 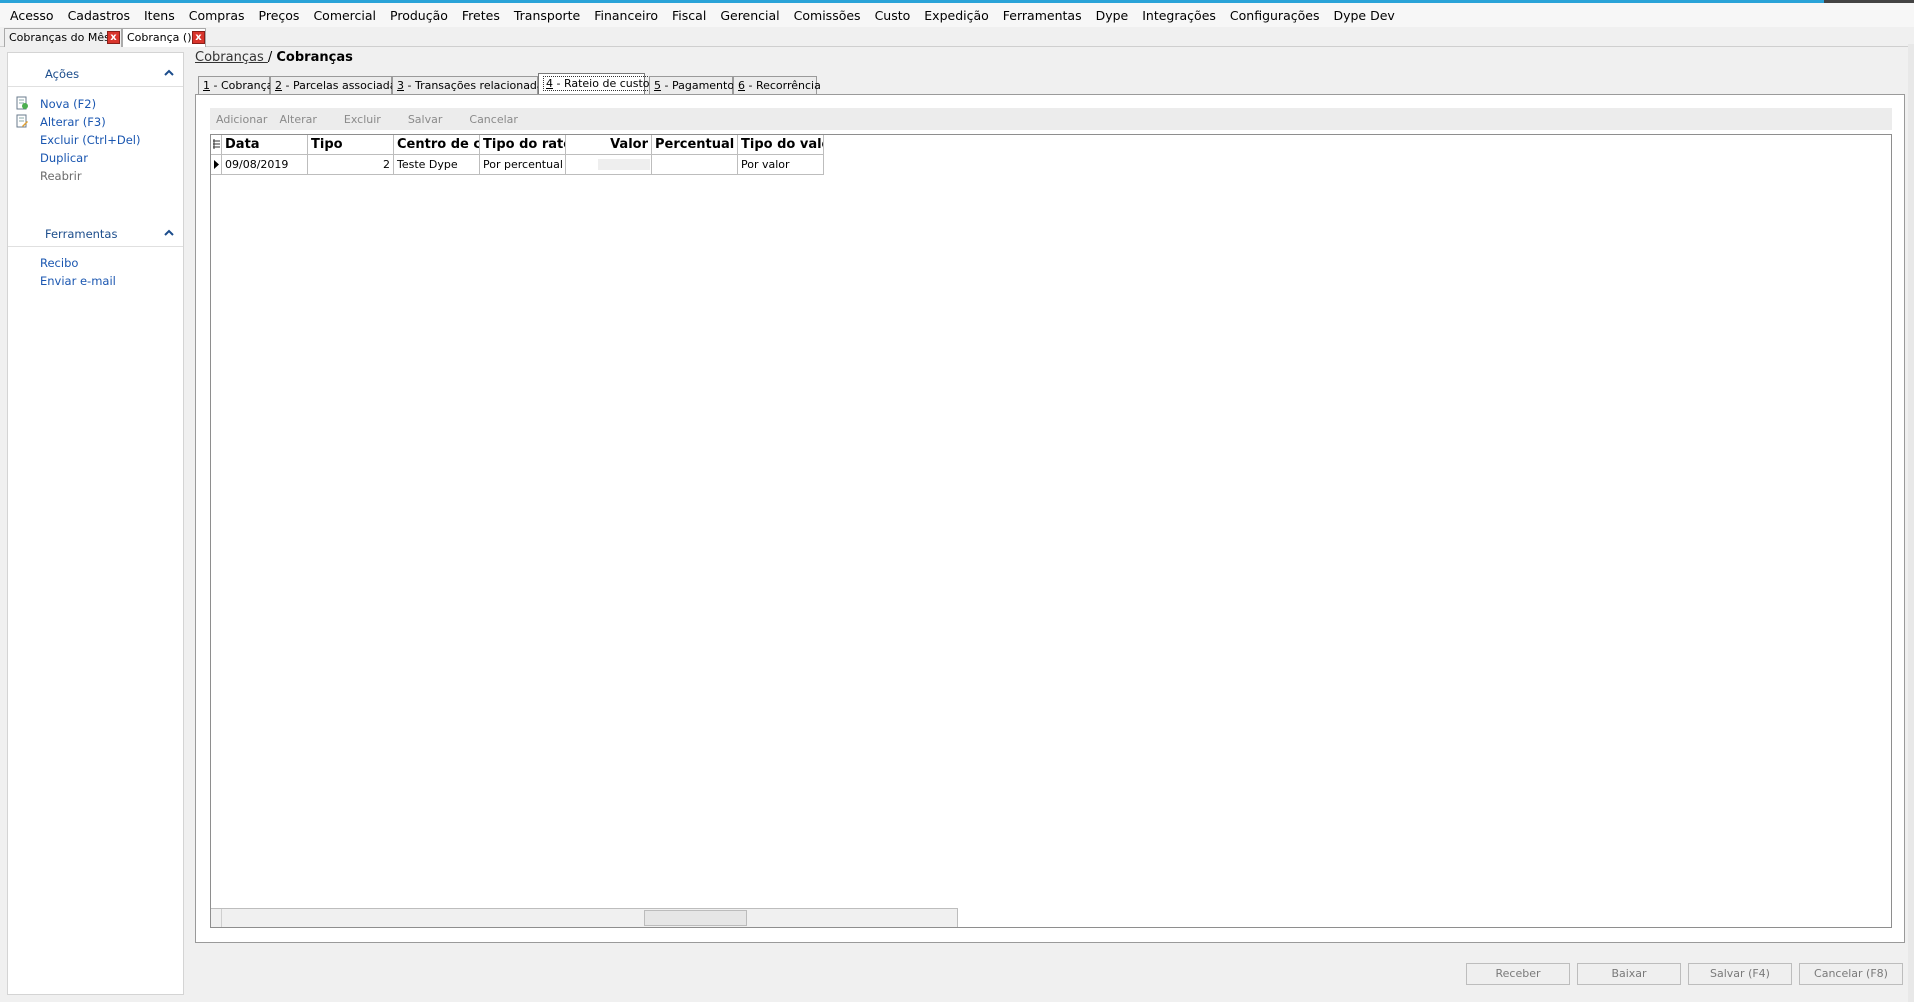 What do you see at coordinates (90, 140) in the screenshot?
I see `sidebar-item-excluir: Excluir (Ctrl+Del)` at bounding box center [90, 140].